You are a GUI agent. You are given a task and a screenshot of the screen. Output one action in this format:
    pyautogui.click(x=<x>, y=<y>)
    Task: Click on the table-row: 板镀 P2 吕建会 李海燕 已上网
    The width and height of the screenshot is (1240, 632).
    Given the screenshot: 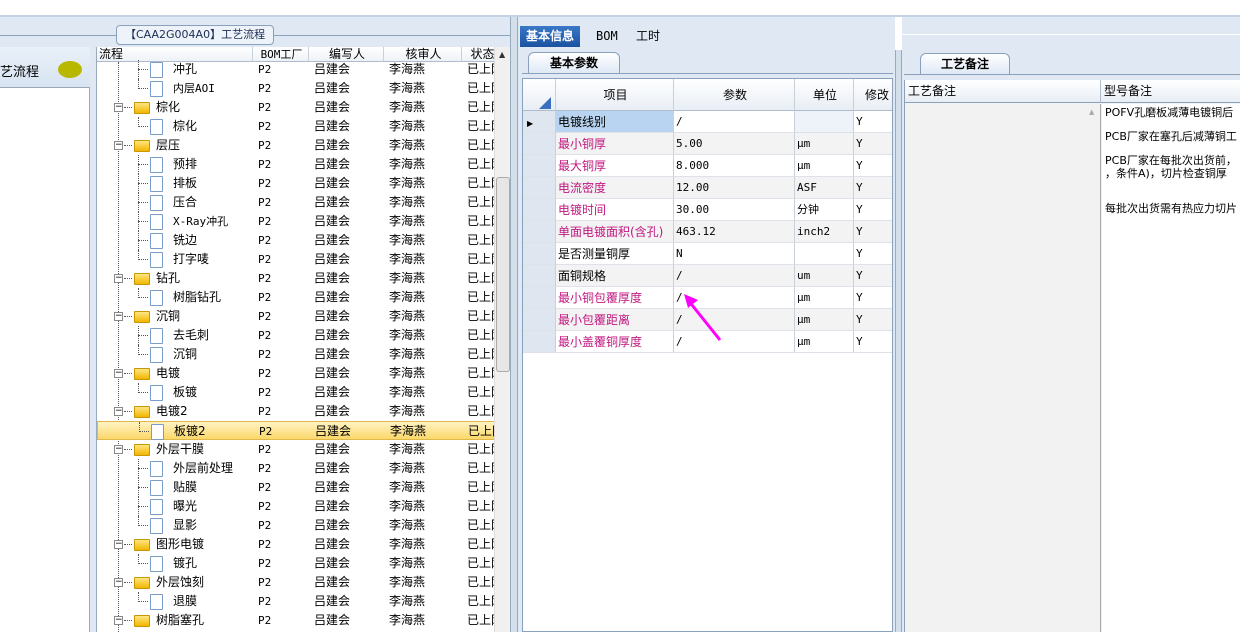 What is the action you would take?
    pyautogui.click(x=295, y=392)
    